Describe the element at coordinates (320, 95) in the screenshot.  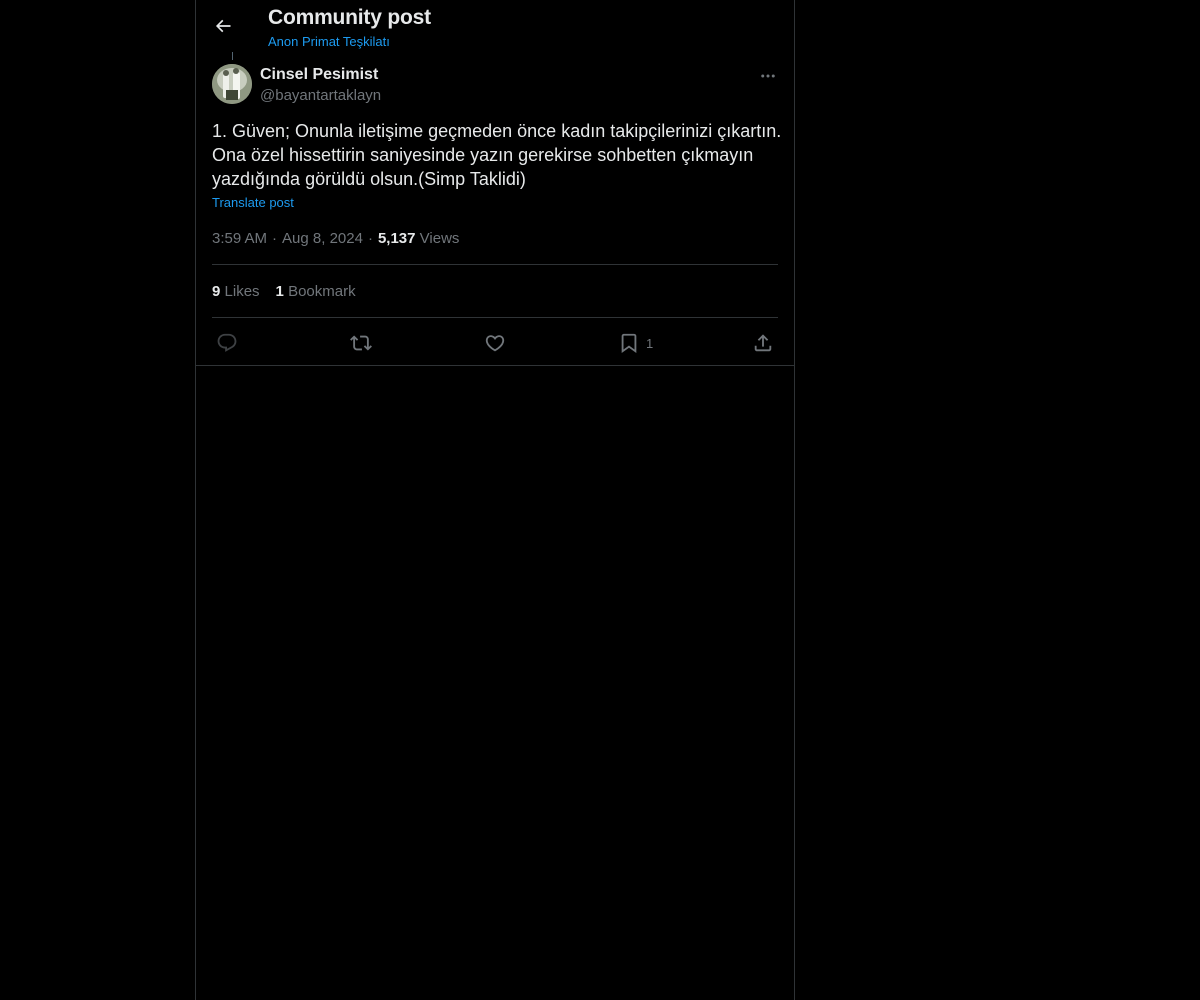
I see `author-handle: @bayantartaklayn` at that location.